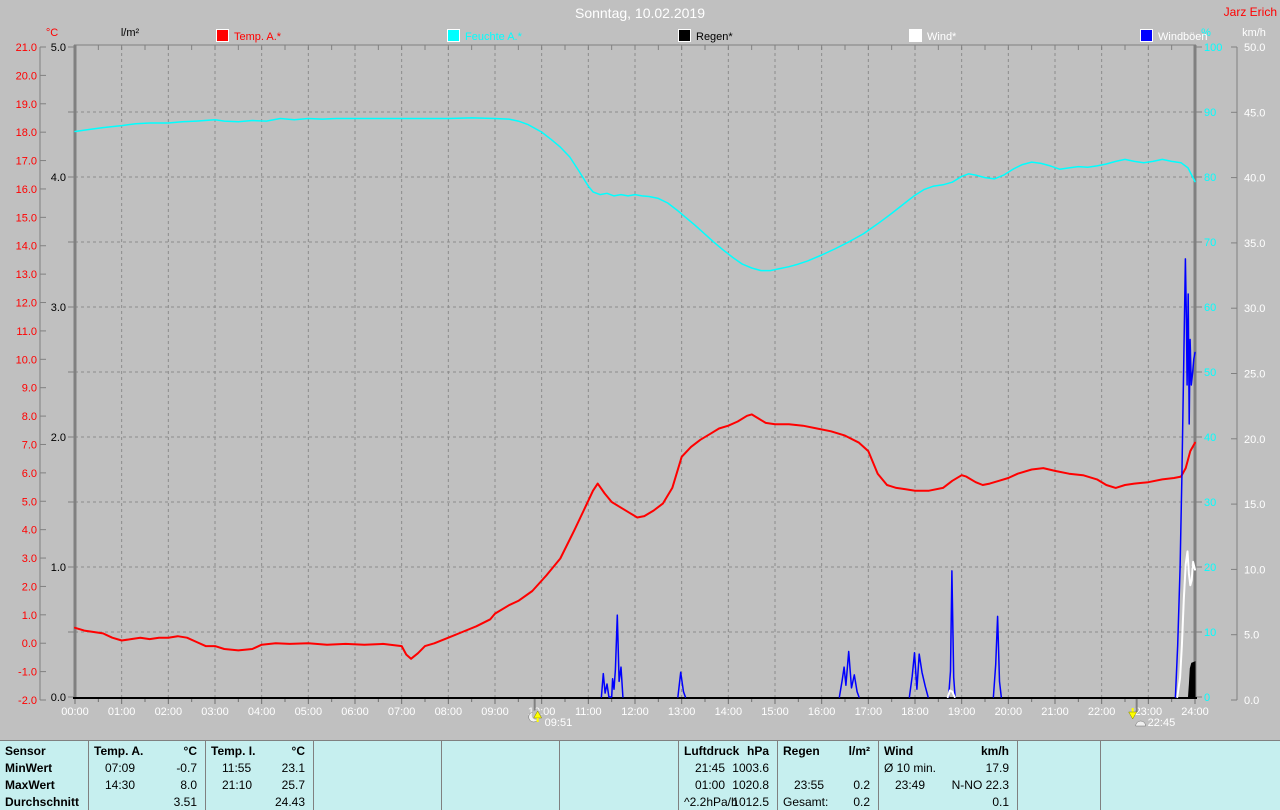 The height and width of the screenshot is (810, 1280). I want to click on legend-item-temp-a: Temp. A.*, so click(248, 36).